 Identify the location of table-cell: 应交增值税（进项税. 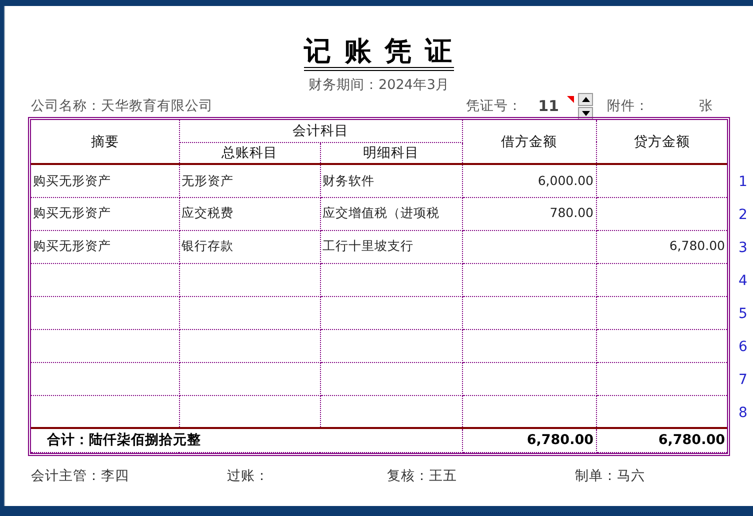
(381, 212).